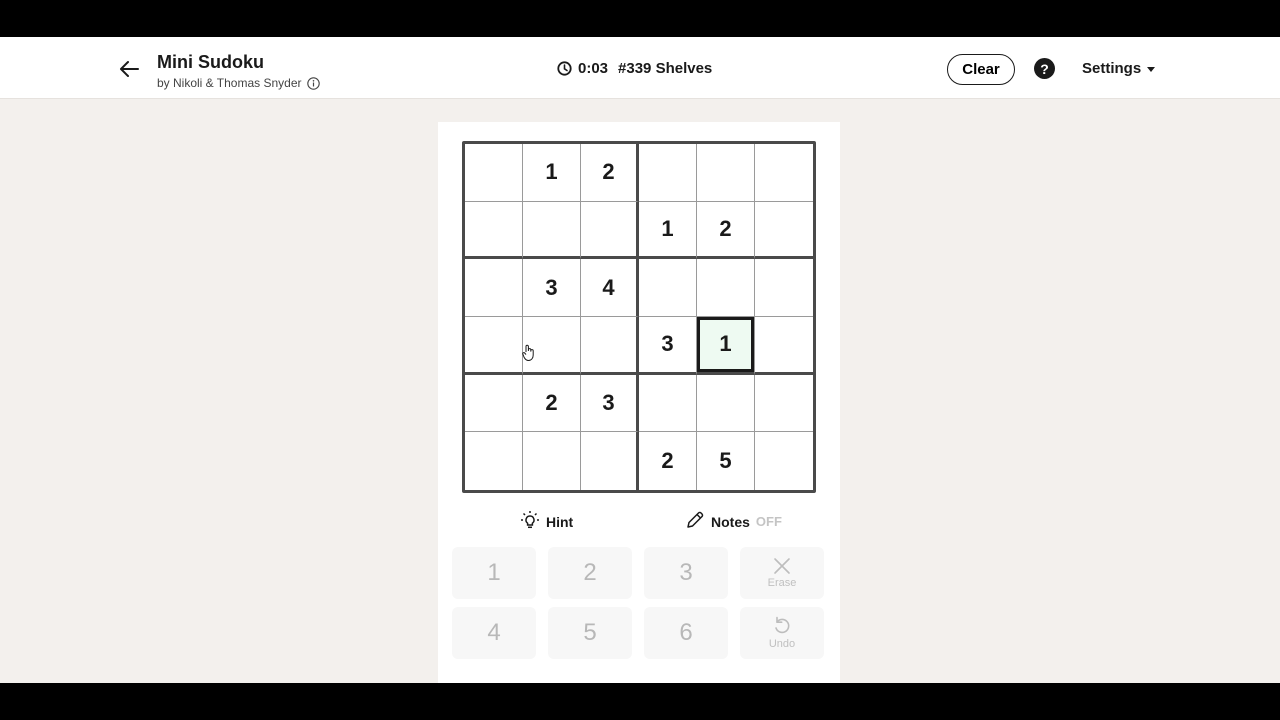 The image size is (1280, 720). What do you see at coordinates (695, 521) in the screenshot?
I see `pencil-icon` at bounding box center [695, 521].